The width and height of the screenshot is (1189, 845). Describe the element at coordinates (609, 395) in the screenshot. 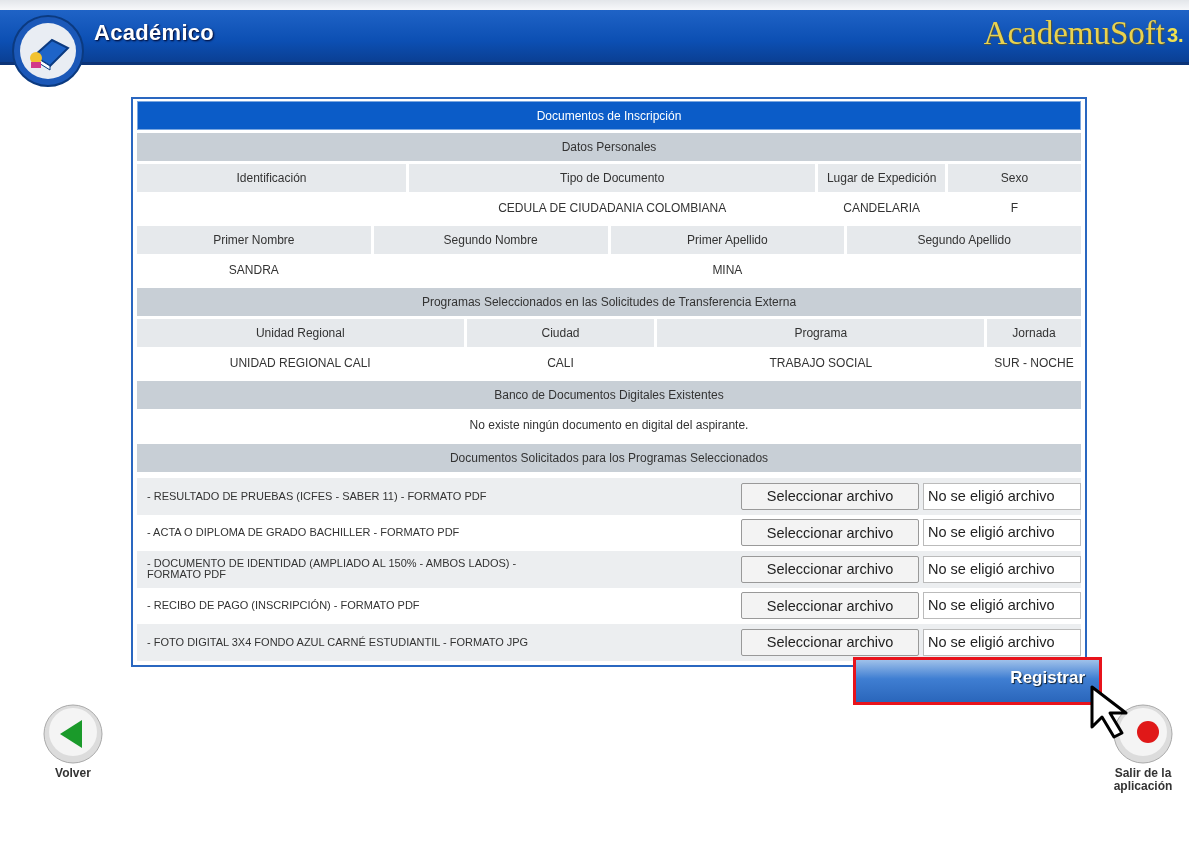

I see `section-header: Banco de Documentos Digitales Existentes` at that location.